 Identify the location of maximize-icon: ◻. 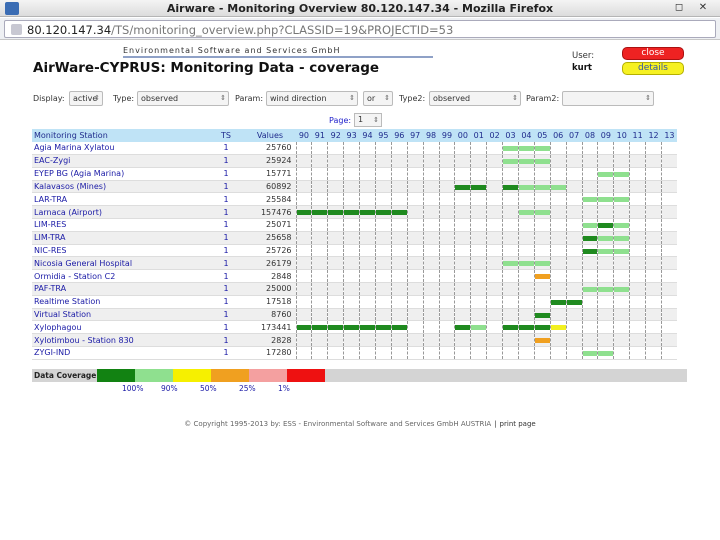
(679, 8).